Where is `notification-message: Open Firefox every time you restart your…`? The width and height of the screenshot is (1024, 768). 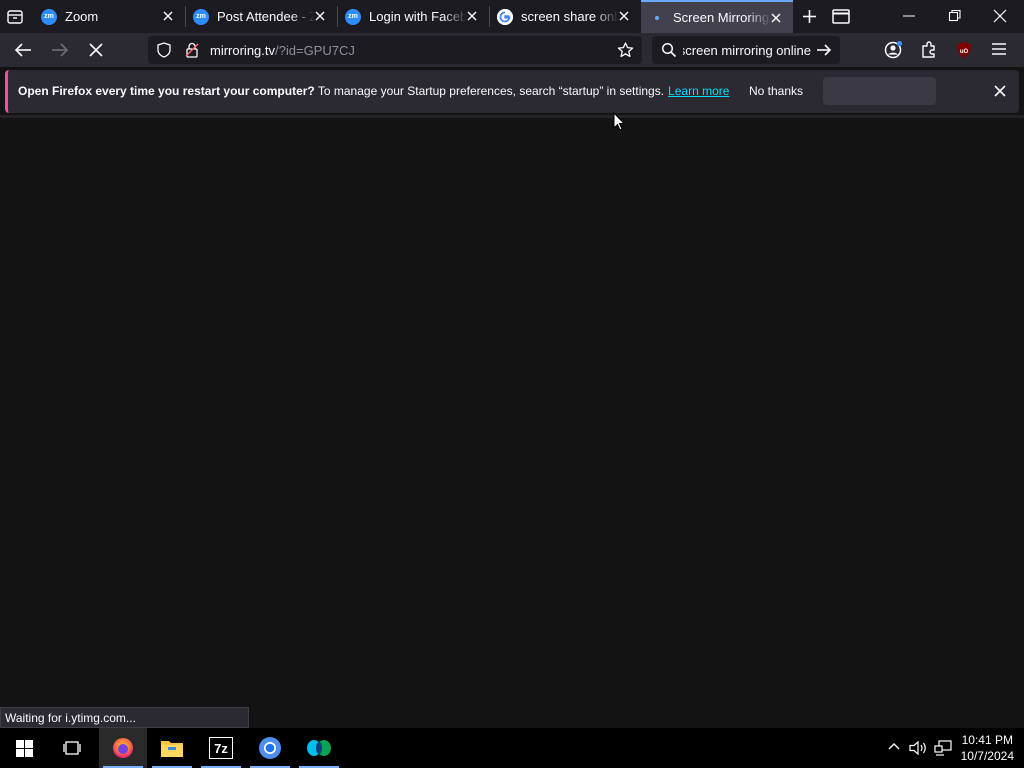
notification-message: Open Firefox every time you restart your… is located at coordinates (373, 91).